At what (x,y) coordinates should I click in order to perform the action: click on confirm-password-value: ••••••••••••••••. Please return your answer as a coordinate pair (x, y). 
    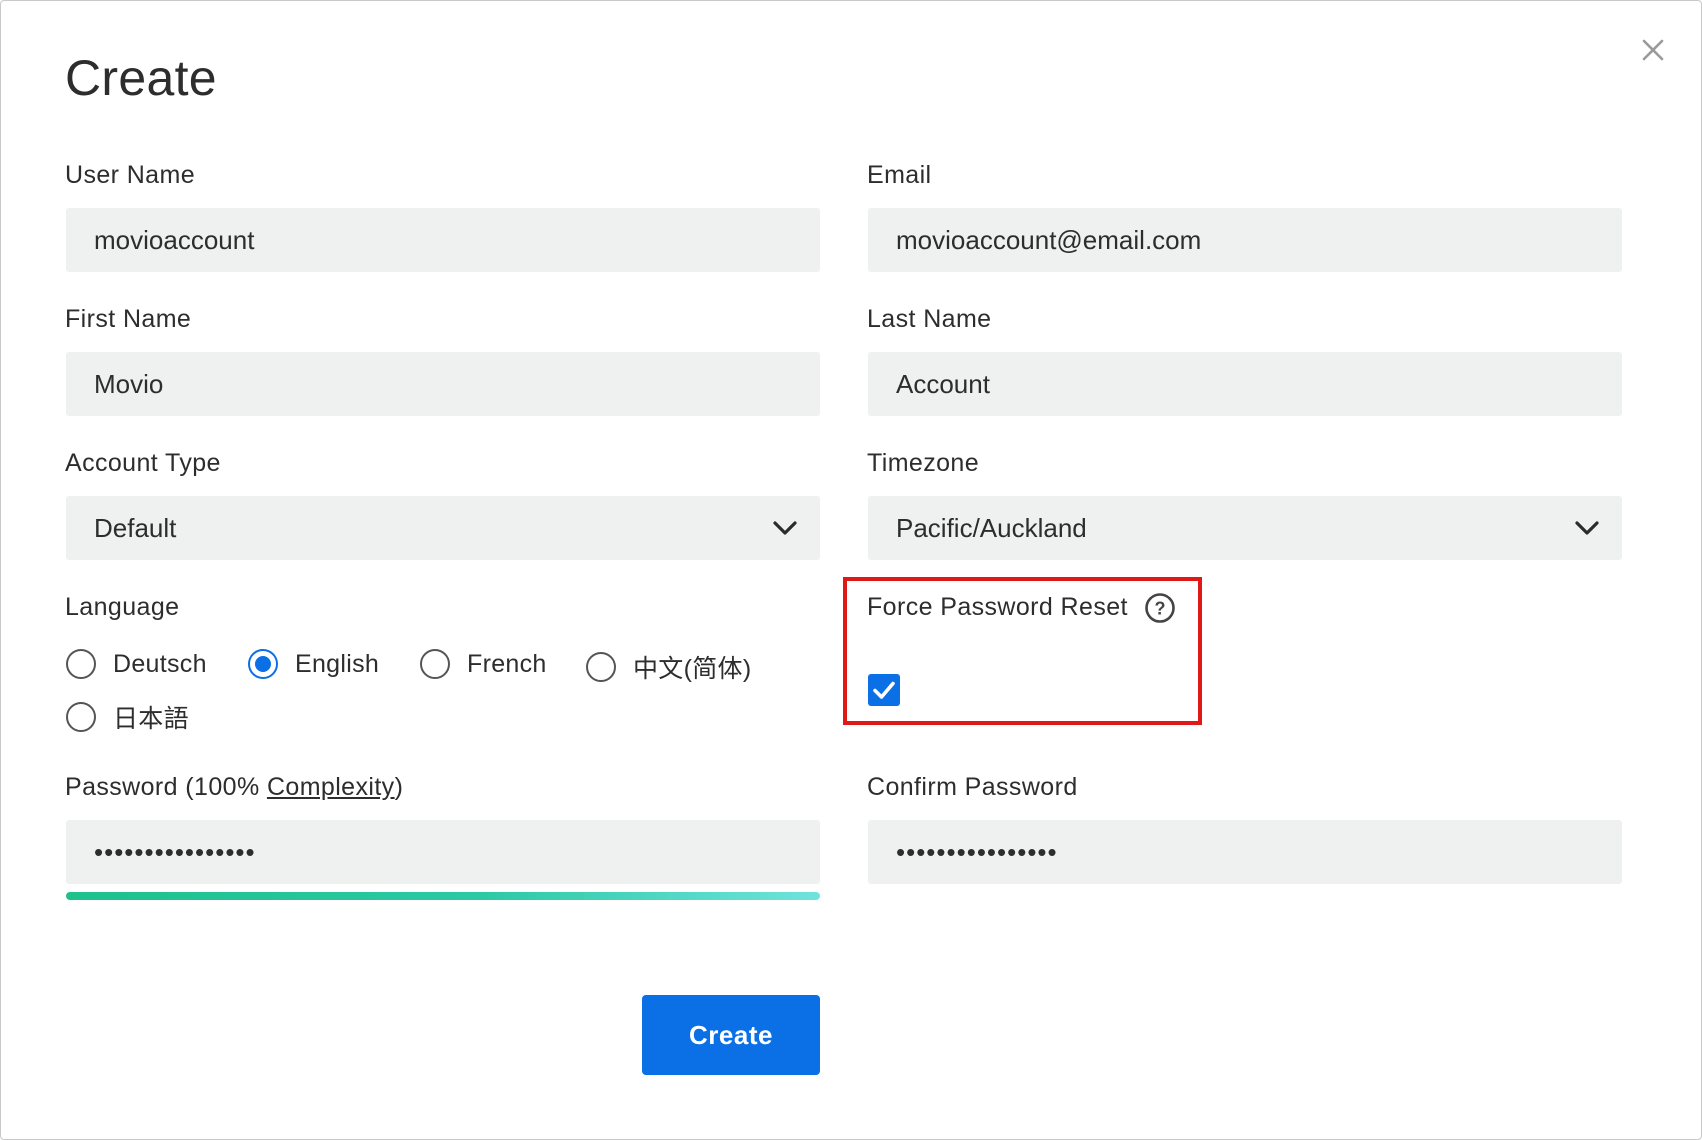
    Looking at the image, I should click on (977, 852).